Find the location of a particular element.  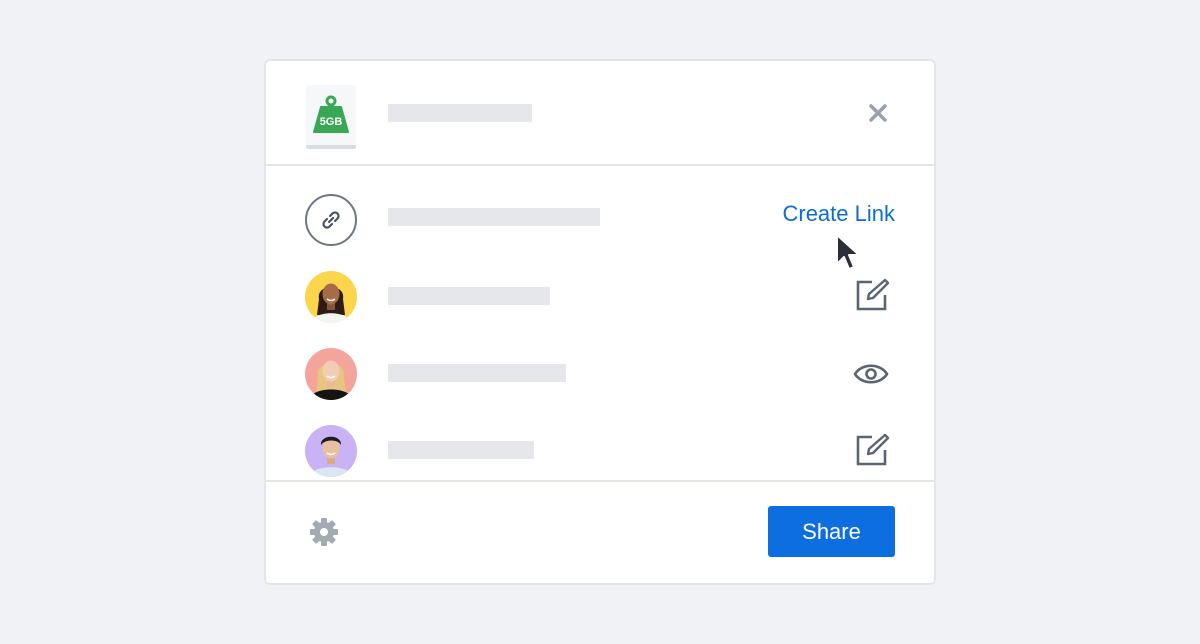

mouse-cursor-icon is located at coordinates (851, 255).